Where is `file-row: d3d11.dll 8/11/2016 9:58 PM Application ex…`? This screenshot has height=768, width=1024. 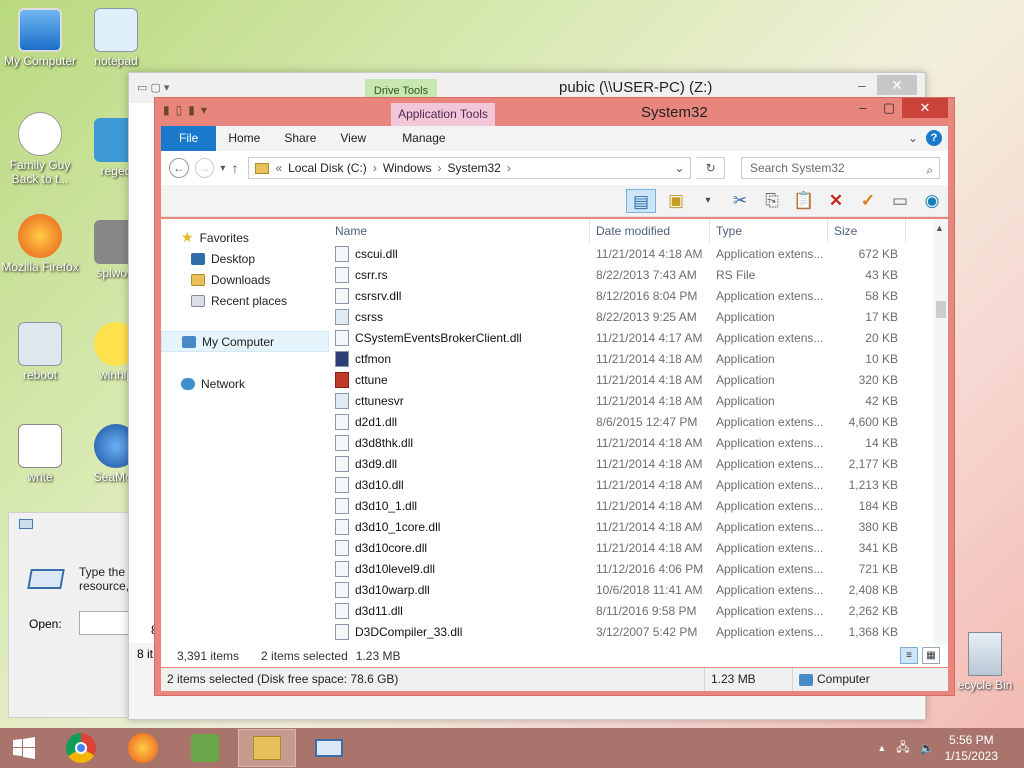 file-row: d3d11.dll 8/11/2016 9:58 PM Application ex… is located at coordinates (638, 610).